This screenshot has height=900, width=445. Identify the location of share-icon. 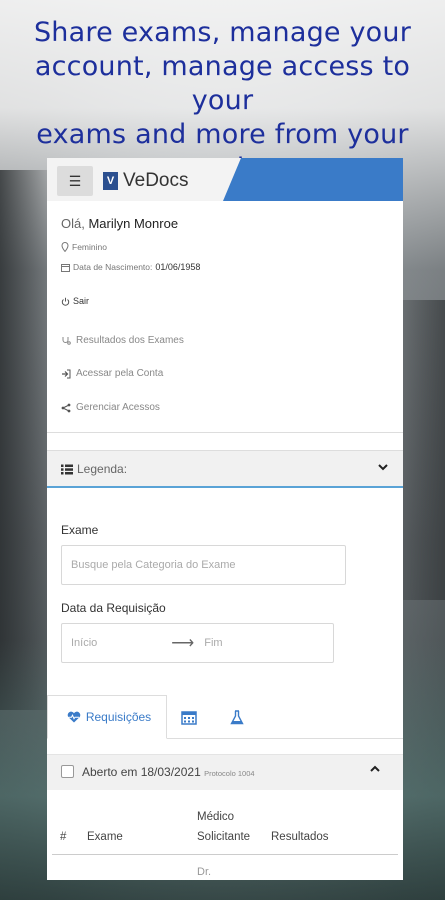
(66, 407).